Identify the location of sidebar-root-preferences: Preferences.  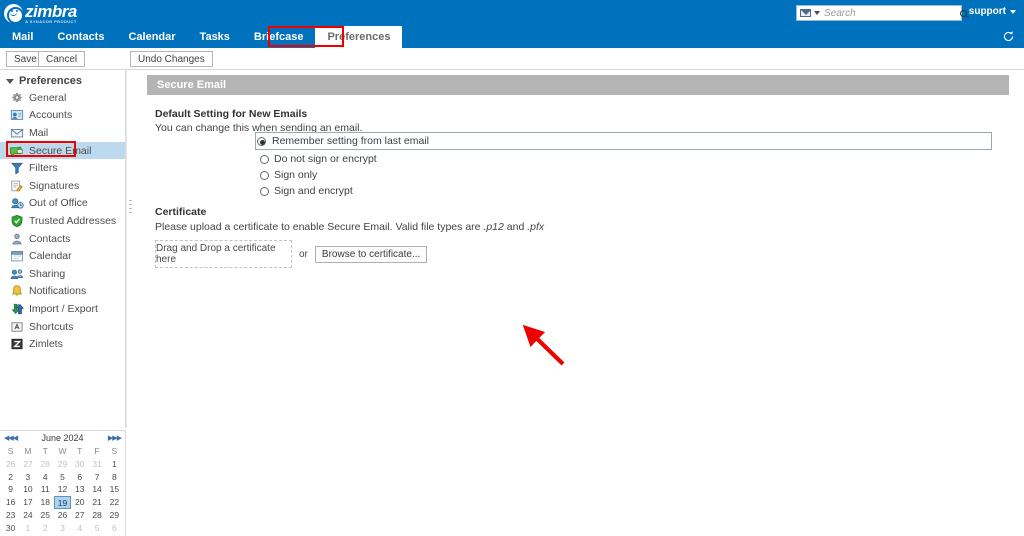
(62, 81).